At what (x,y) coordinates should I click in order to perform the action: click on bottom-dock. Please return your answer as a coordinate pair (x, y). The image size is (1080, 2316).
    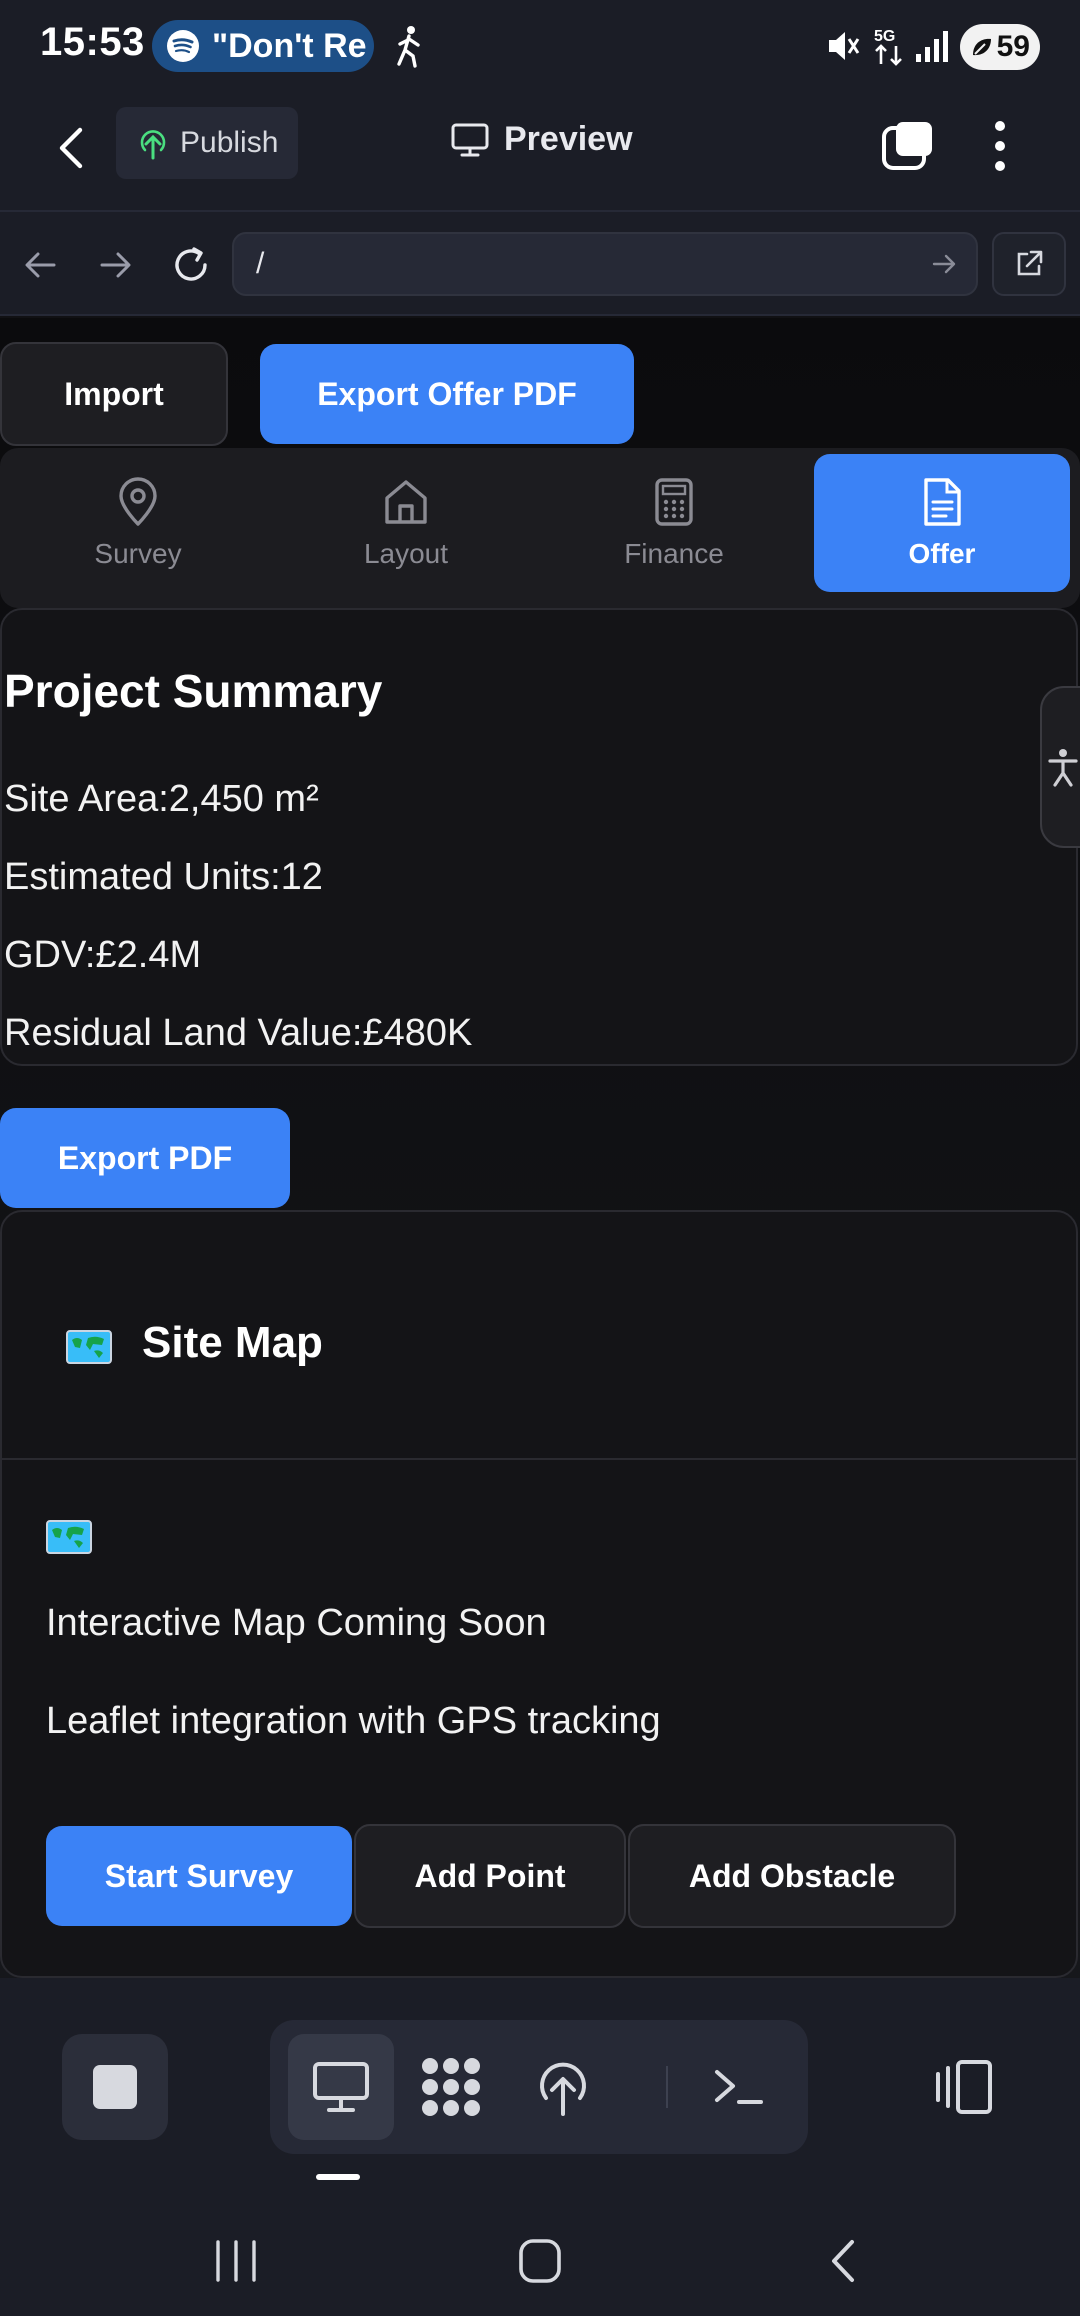
    Looking at the image, I should click on (540, 2092).